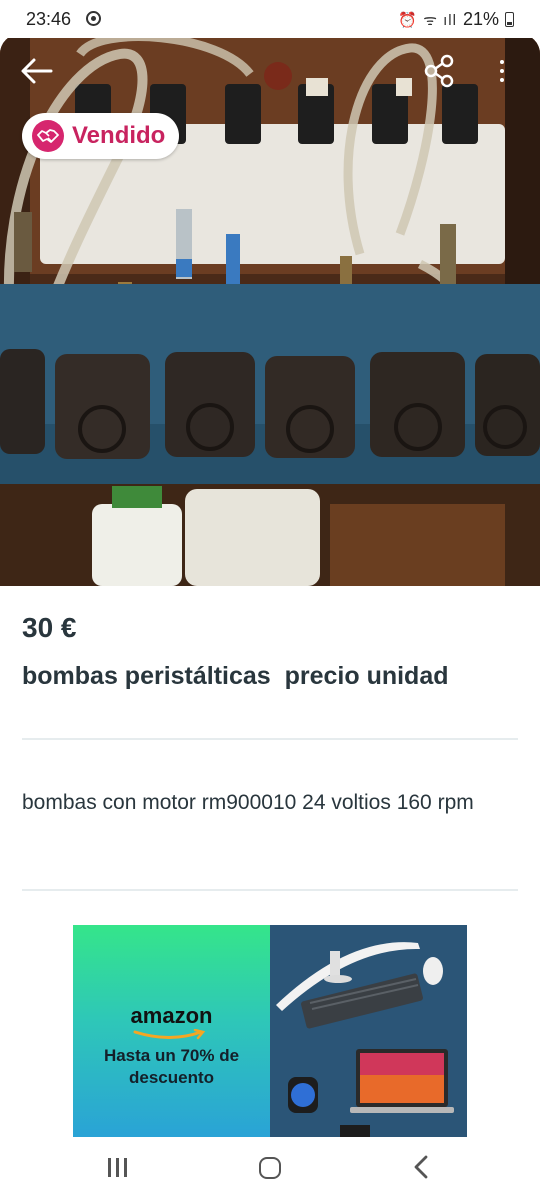 Image resolution: width=540 pixels, height=1200 pixels. What do you see at coordinates (49, 627) in the screenshot?
I see `listing-price: 30 €` at bounding box center [49, 627].